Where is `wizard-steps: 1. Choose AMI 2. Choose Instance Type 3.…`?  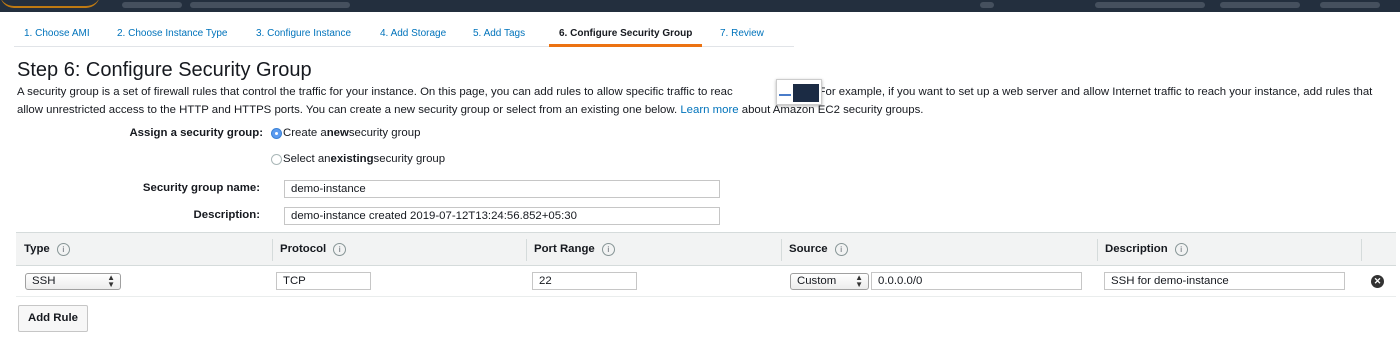 wizard-steps: 1. Choose AMI 2. Choose Instance Type 3.… is located at coordinates (404, 33).